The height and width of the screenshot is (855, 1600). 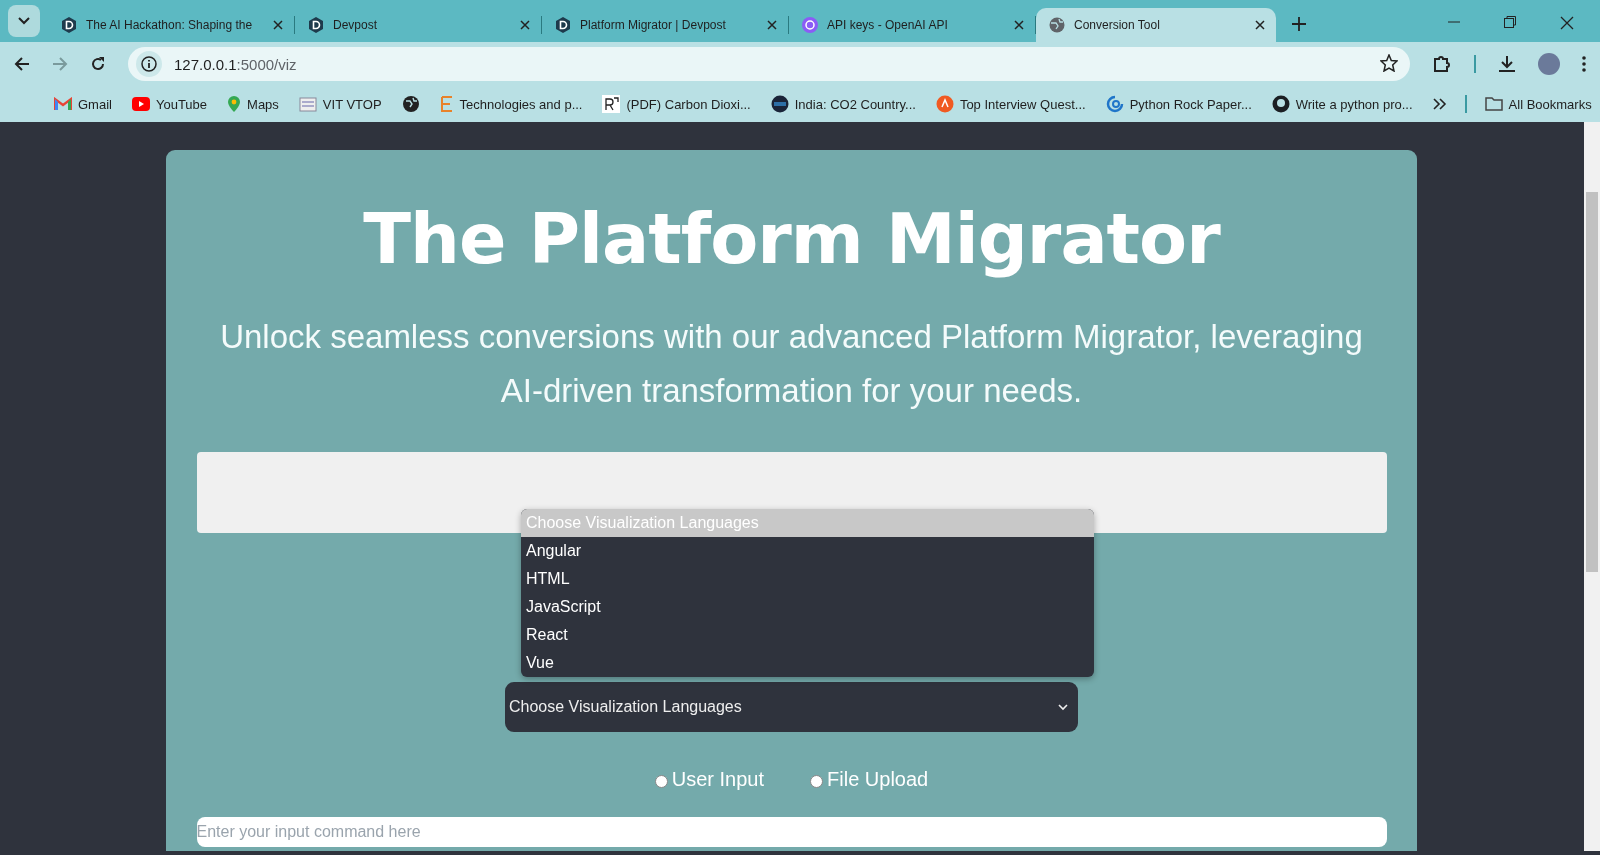 What do you see at coordinates (140, 104) in the screenshot?
I see `play-icon` at bounding box center [140, 104].